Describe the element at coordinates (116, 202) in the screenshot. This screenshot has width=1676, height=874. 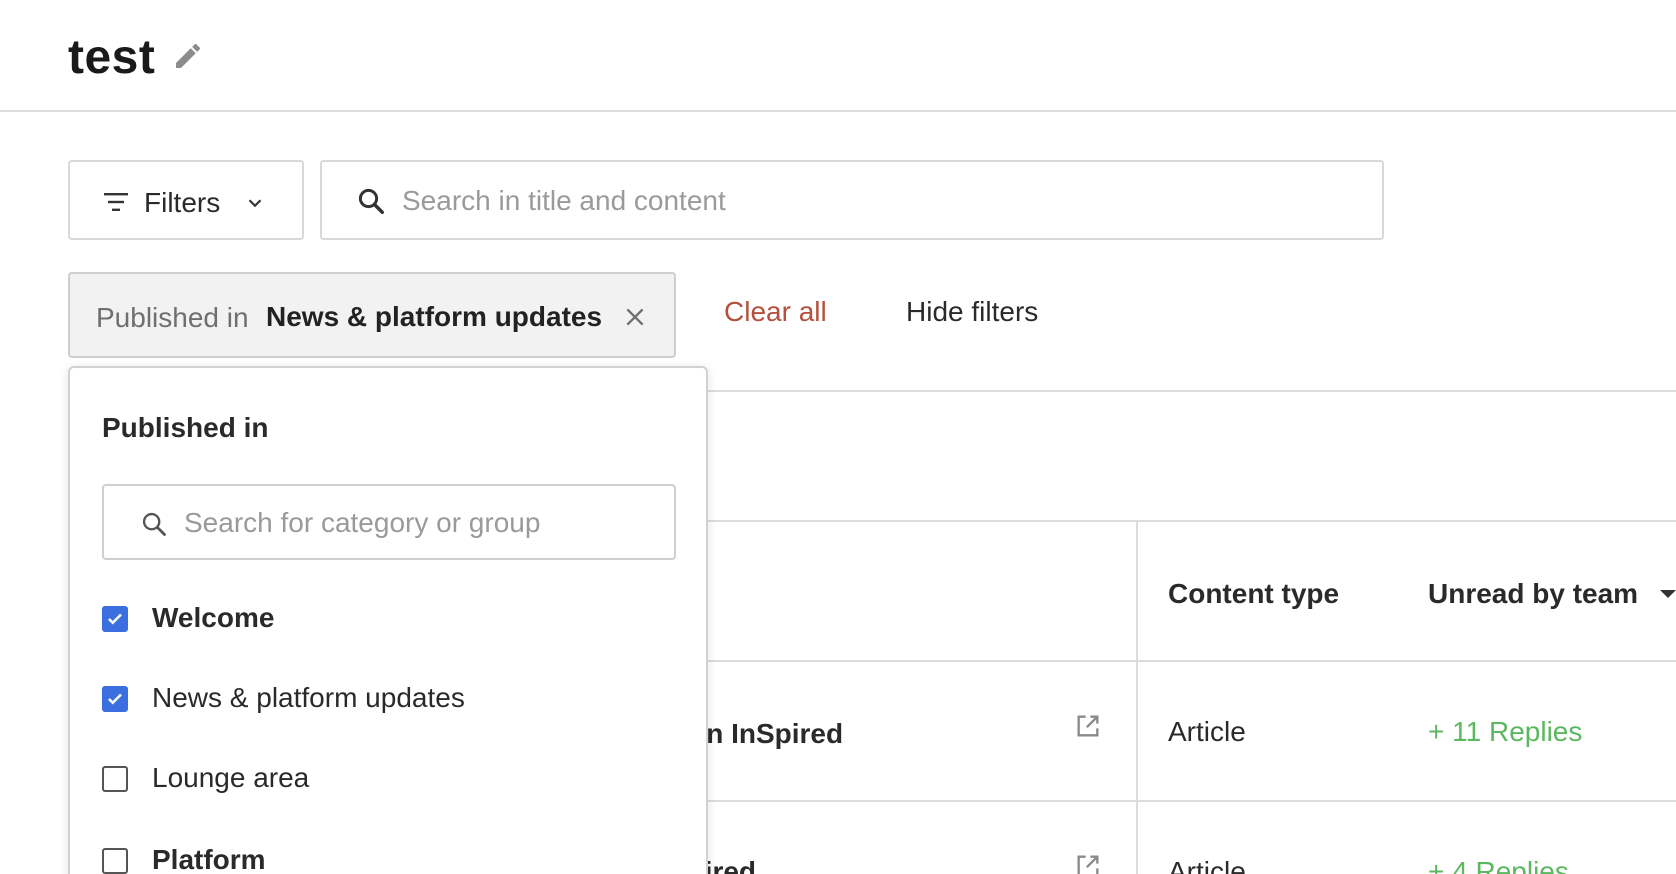
I see `filter-lines-icon` at that location.